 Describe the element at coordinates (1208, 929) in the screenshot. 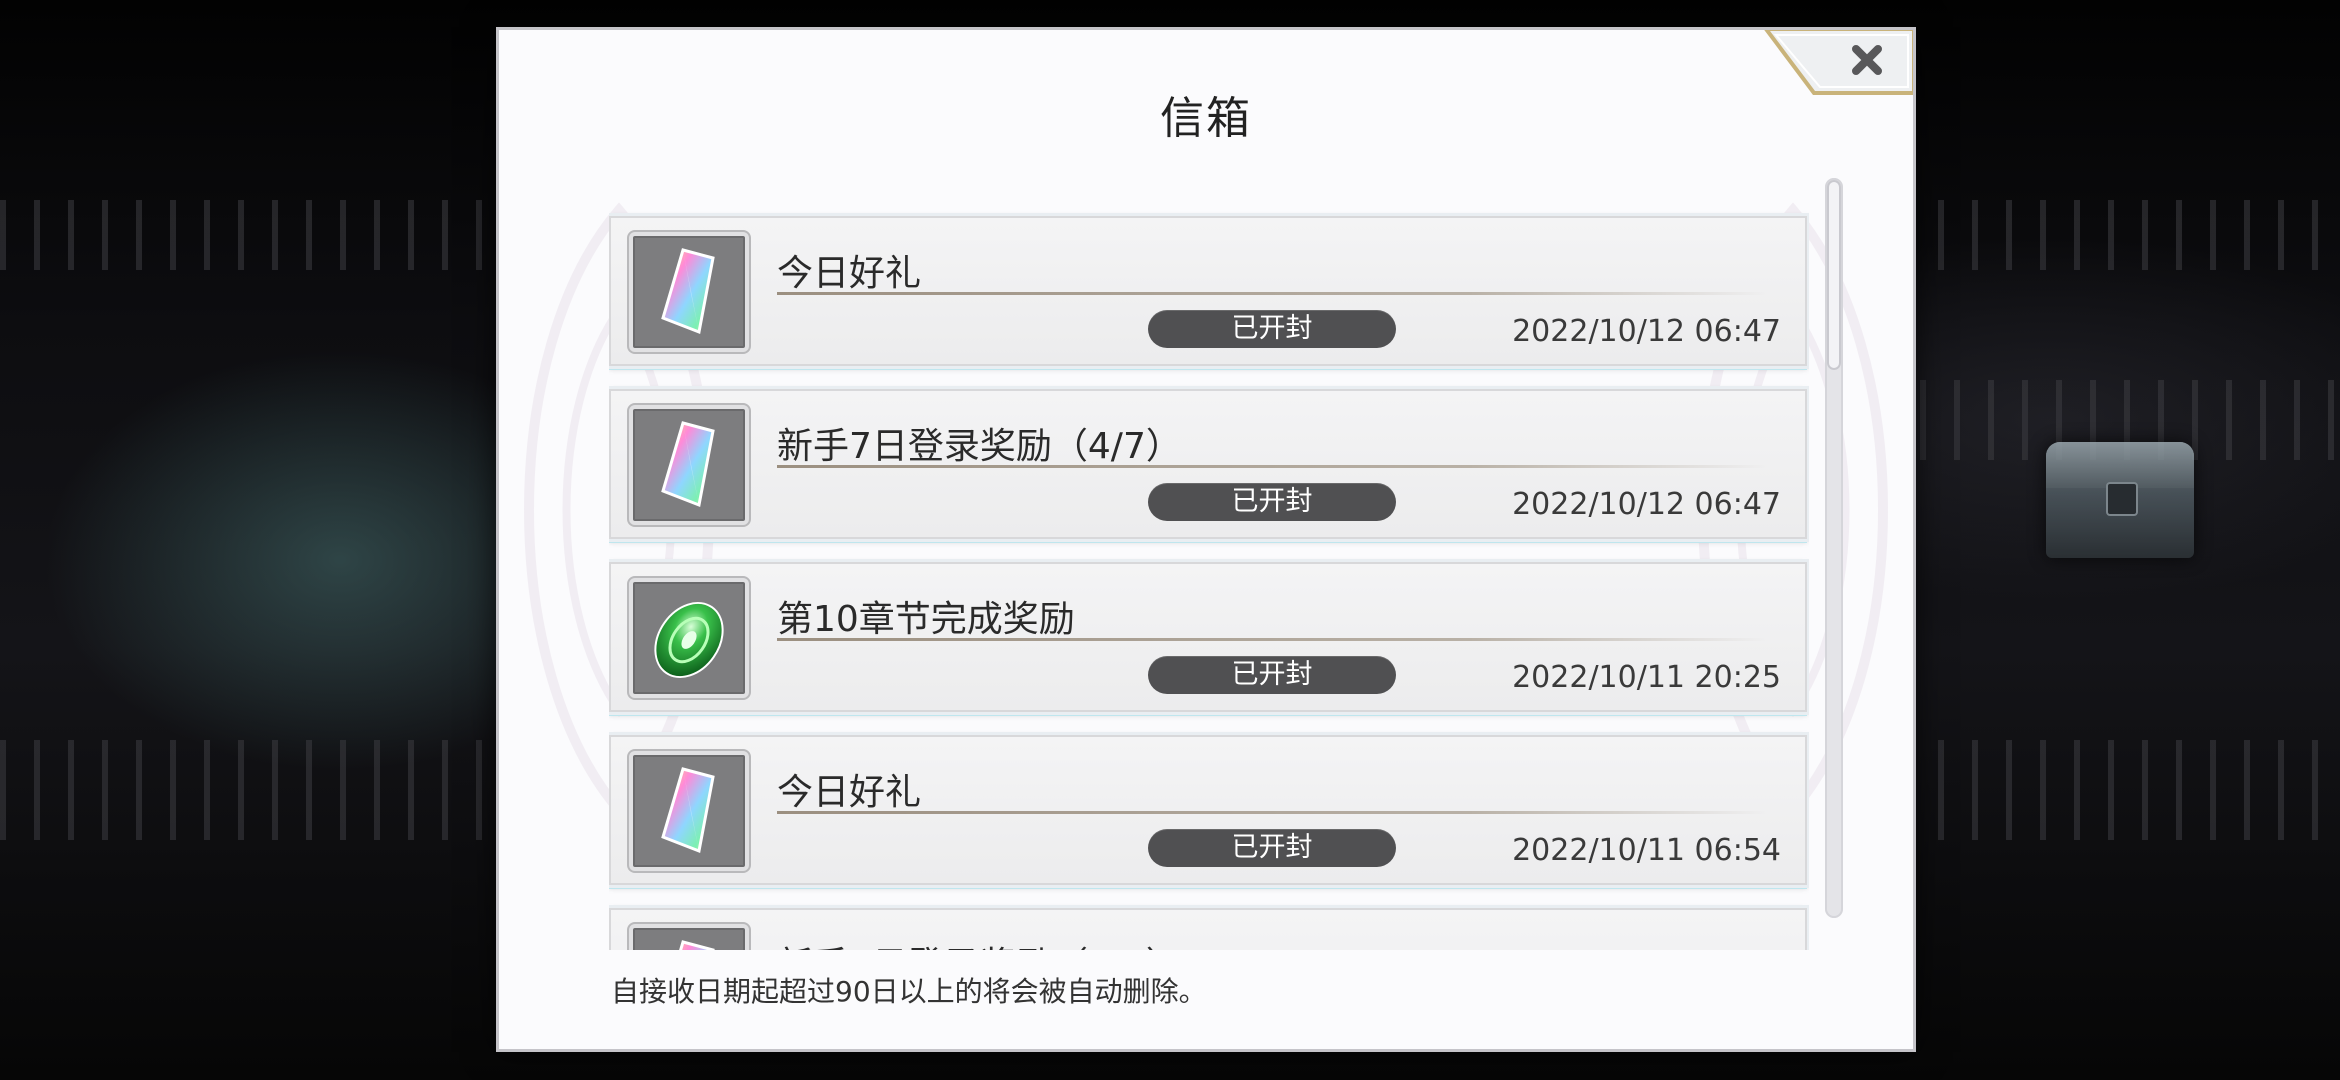

I see `mail-item: 新手7日登录奖励（3/7）` at that location.